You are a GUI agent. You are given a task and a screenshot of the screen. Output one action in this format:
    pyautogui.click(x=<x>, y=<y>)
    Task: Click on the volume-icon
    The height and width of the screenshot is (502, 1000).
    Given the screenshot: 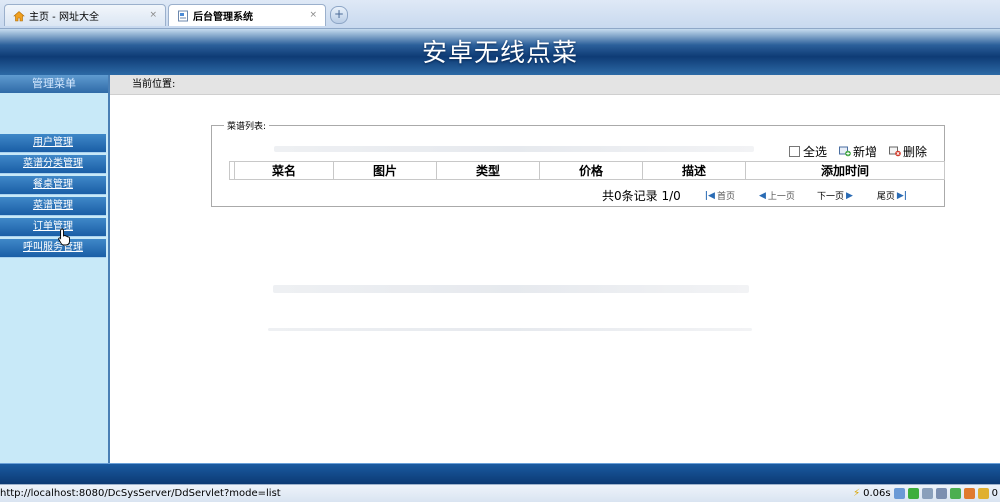 What is the action you would take?
    pyautogui.click(x=927, y=493)
    